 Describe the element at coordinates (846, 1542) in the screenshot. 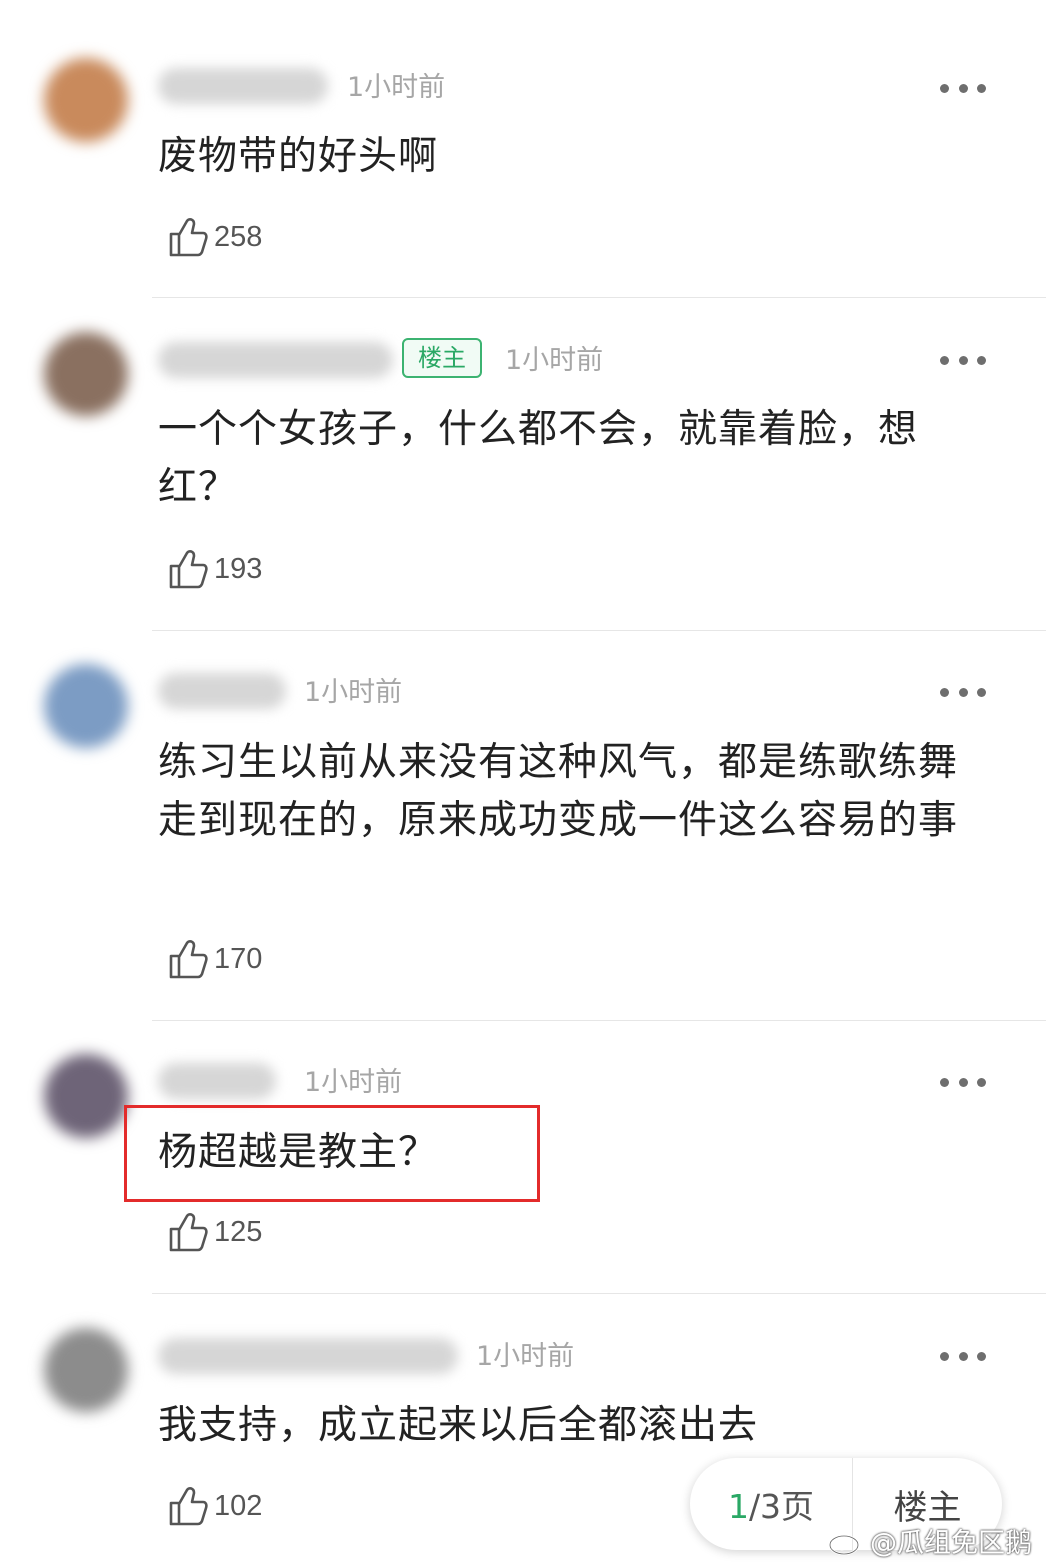

I see `weibo-icon` at that location.